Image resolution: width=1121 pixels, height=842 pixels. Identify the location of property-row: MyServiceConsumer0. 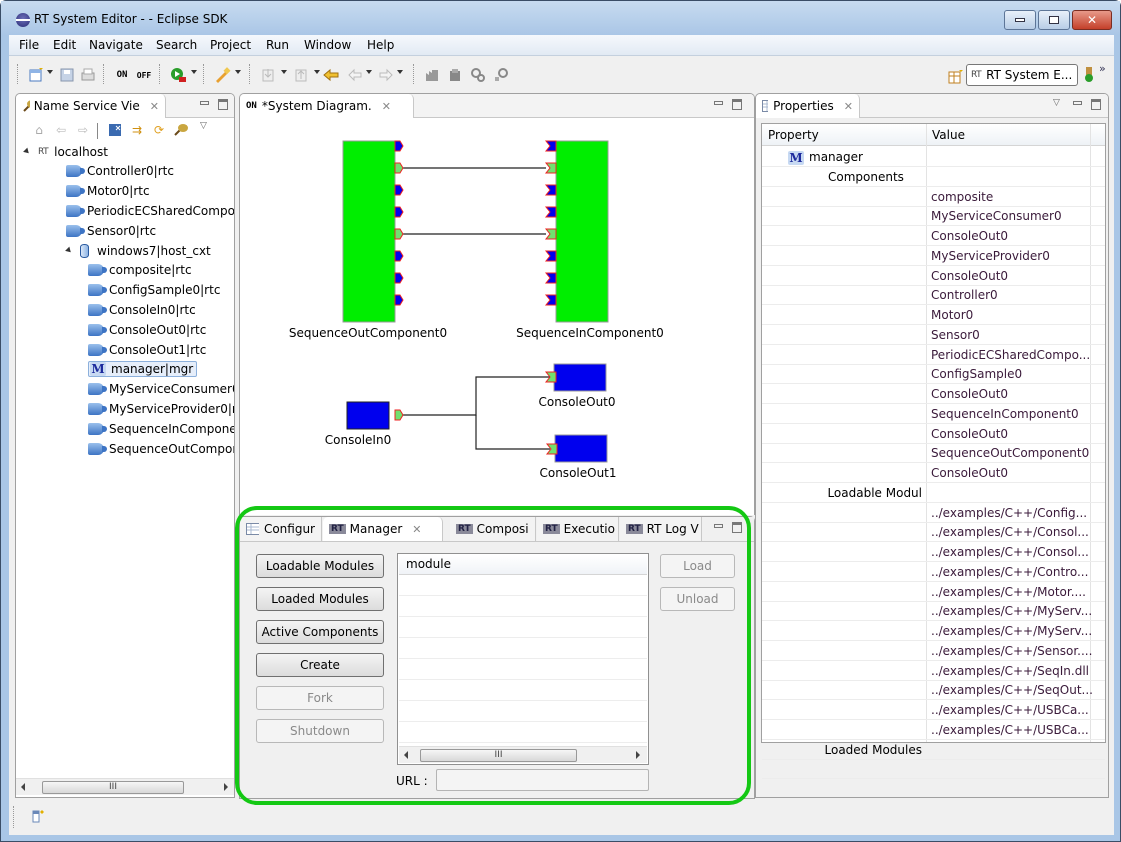
(933, 216).